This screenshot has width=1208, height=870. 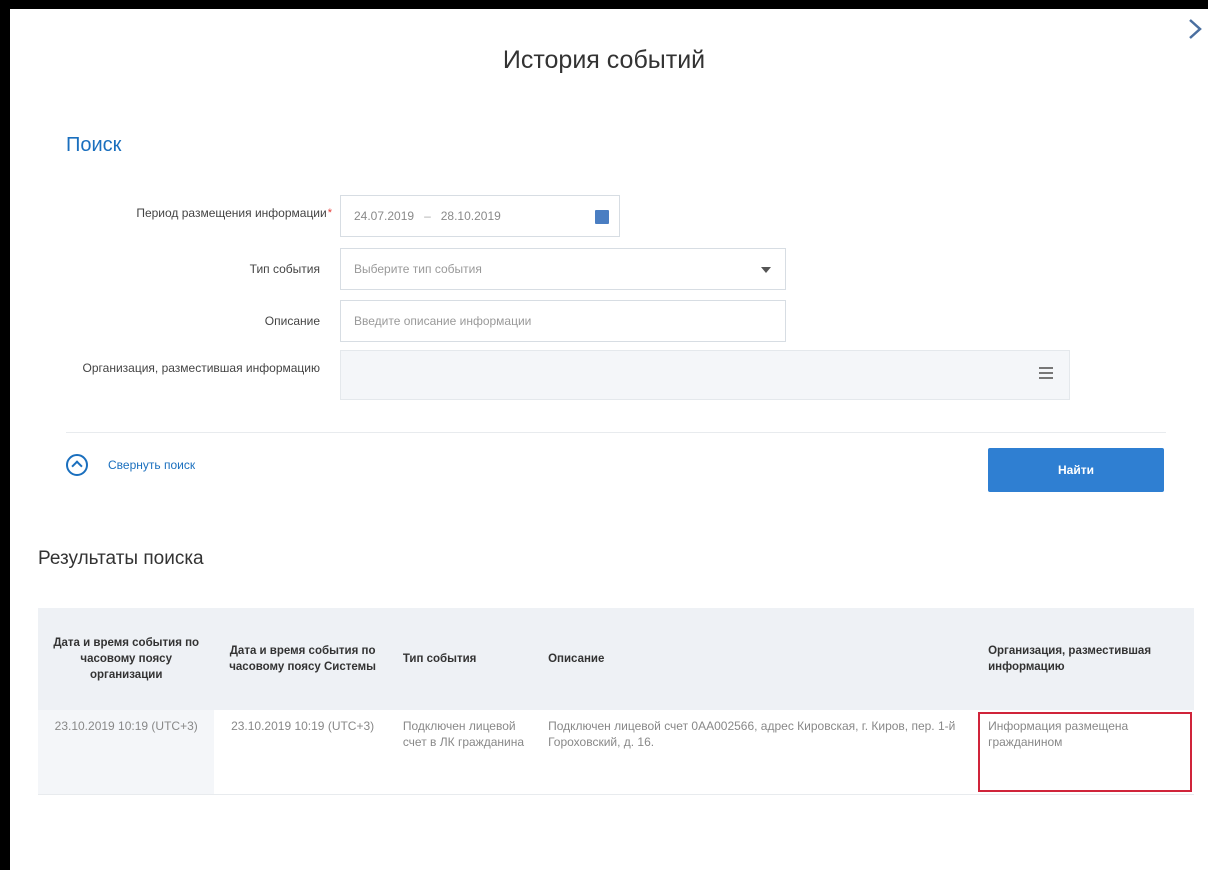 I want to click on modal-title: История событий, so click(x=604, y=60).